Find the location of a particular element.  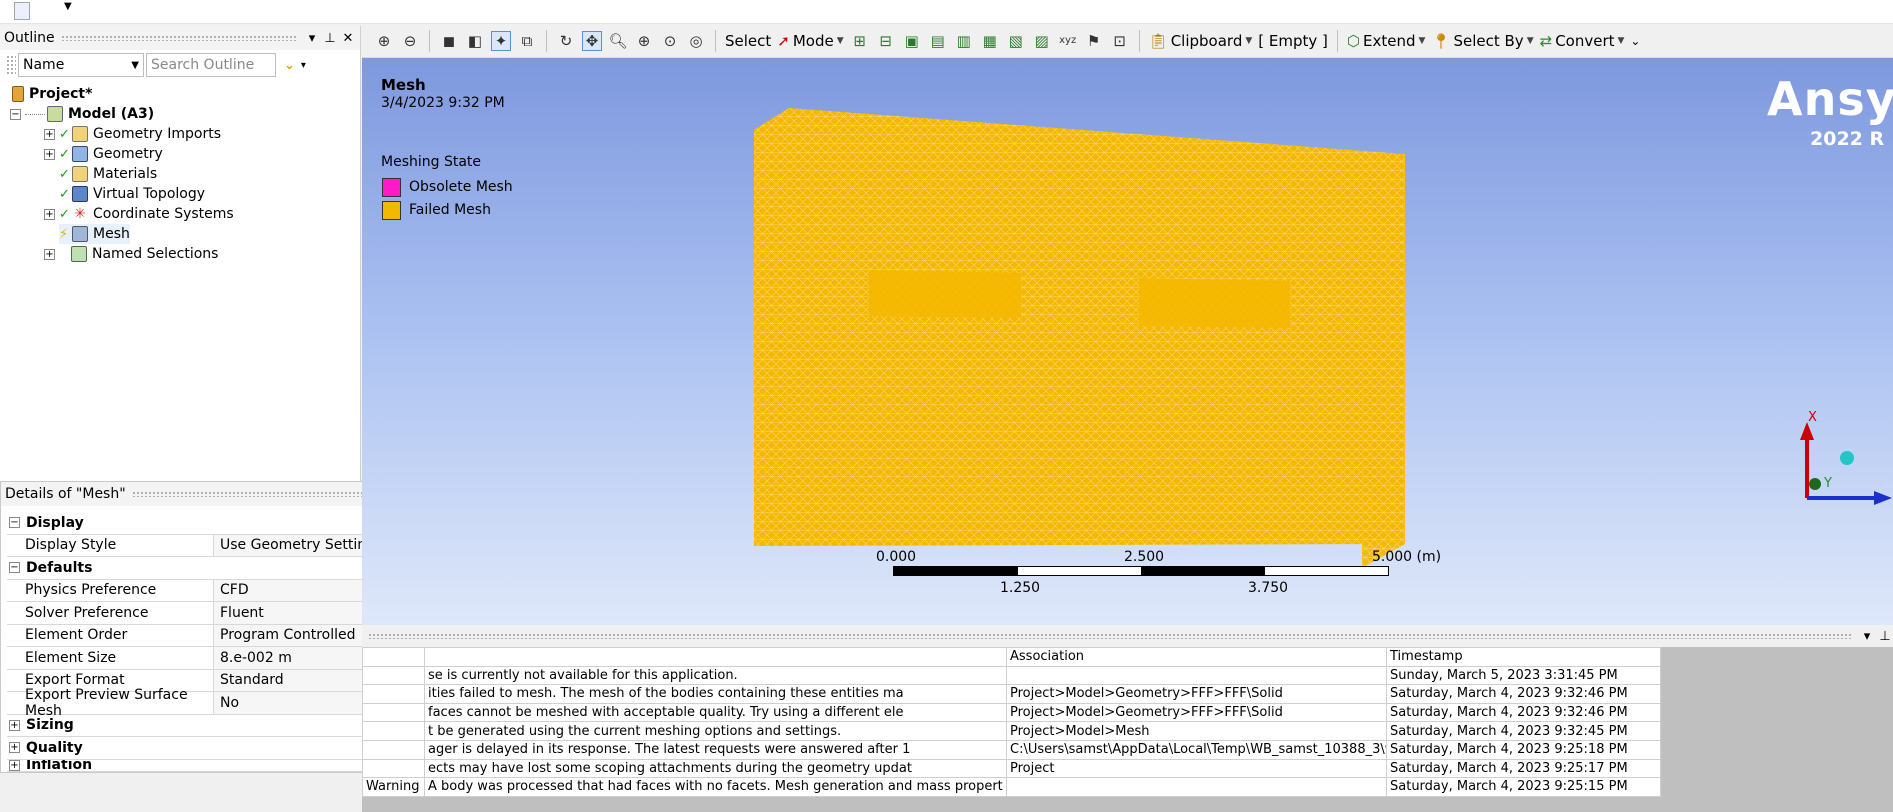

select-body-icon: ▤ is located at coordinates (938, 41).